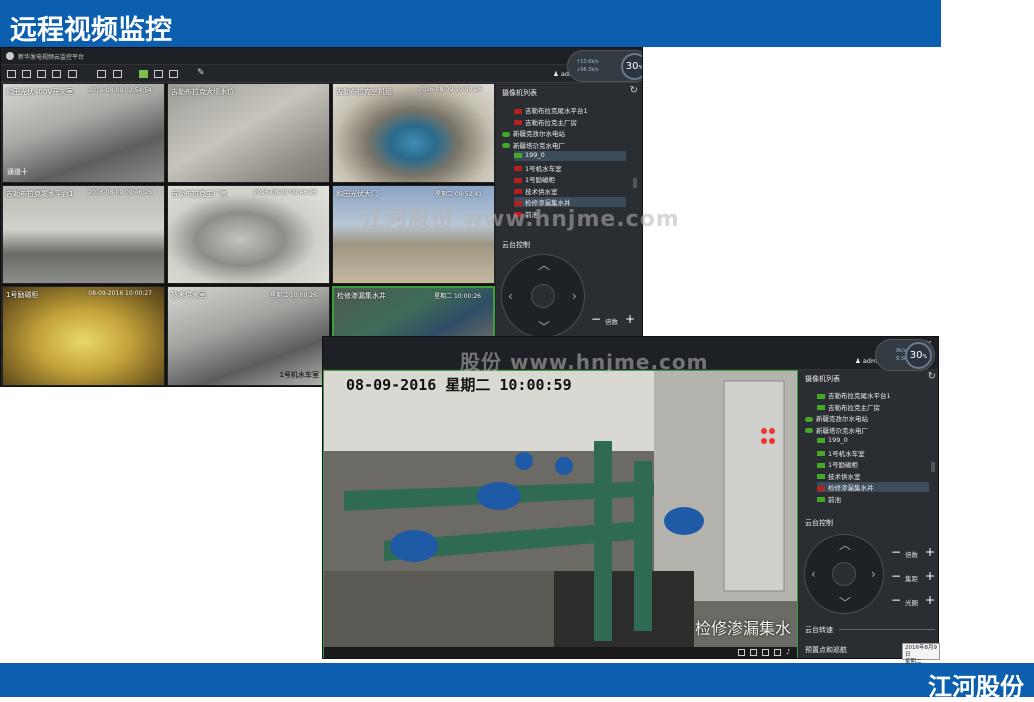 This screenshot has height=702, width=1034. What do you see at coordinates (809, 419) in the screenshot?
I see `expand-group-icon` at bounding box center [809, 419].